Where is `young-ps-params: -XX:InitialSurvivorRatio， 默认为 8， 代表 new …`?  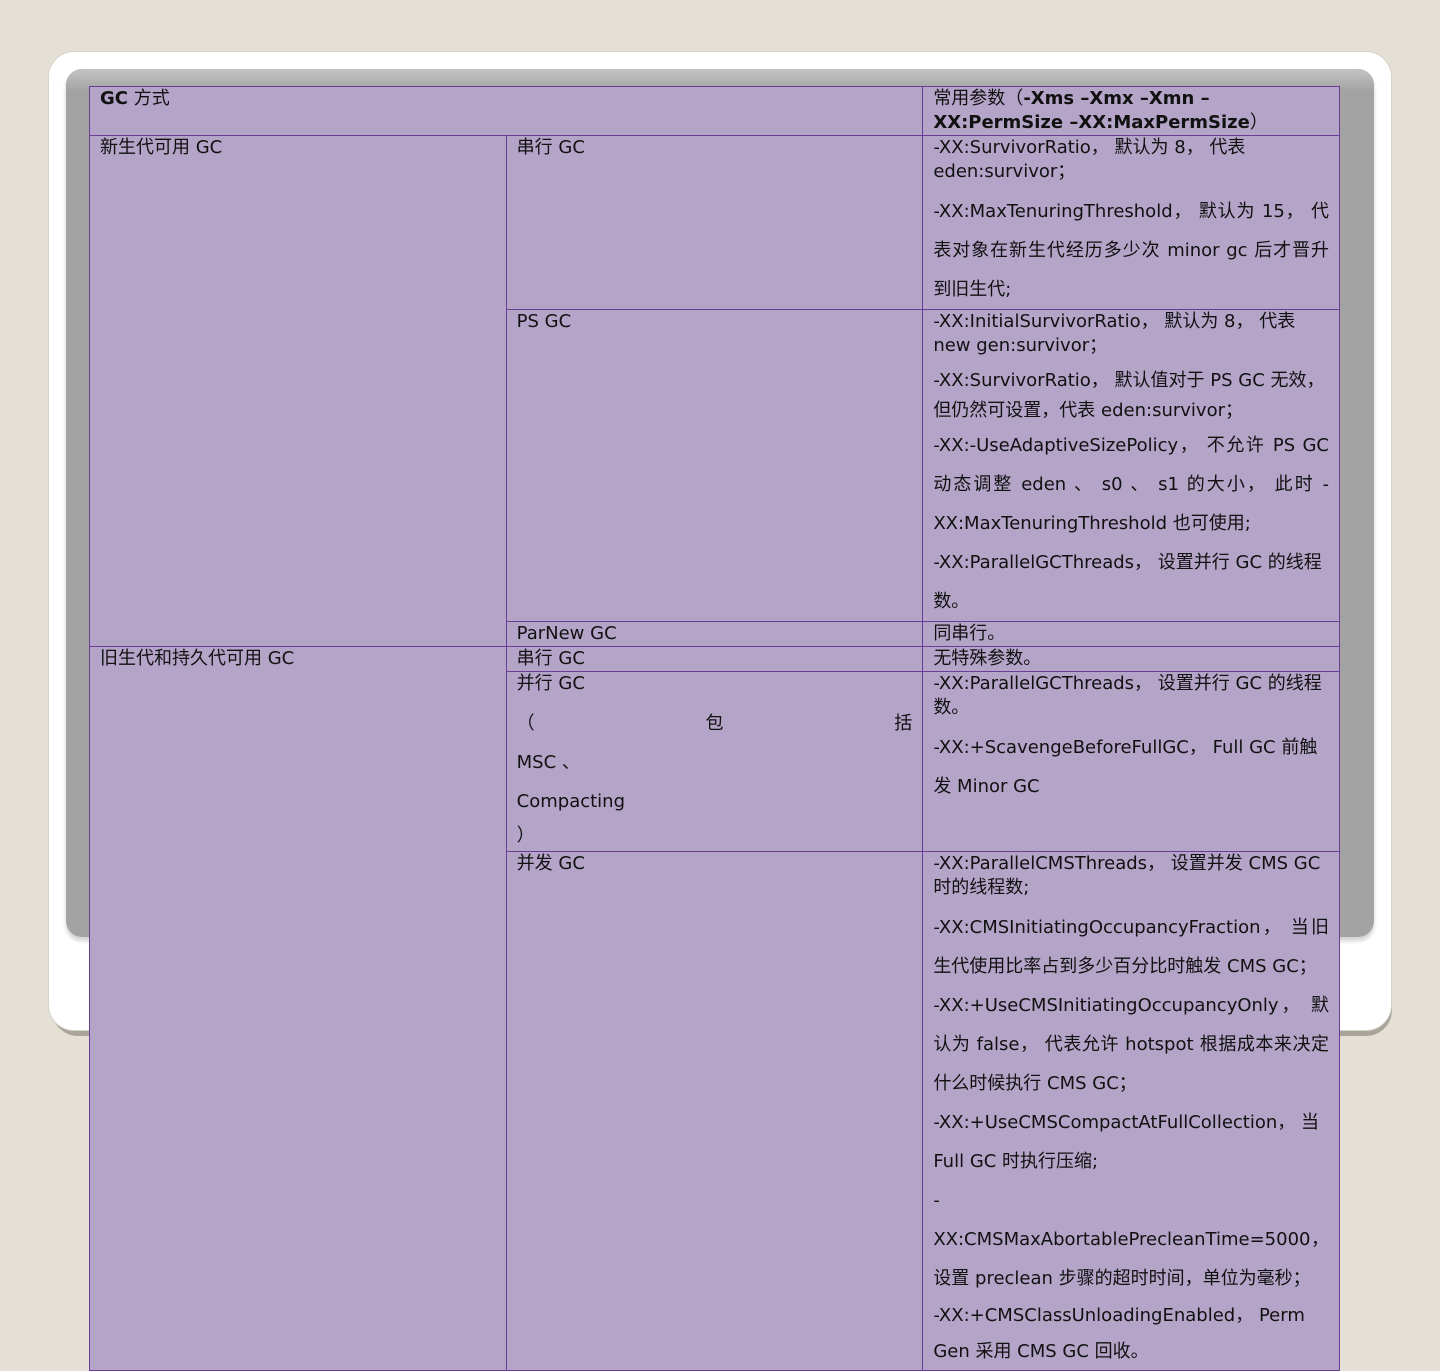 young-ps-params: -XX:InitialSurvivorRatio， 默认为 8， 代表 new … is located at coordinates (1131, 465).